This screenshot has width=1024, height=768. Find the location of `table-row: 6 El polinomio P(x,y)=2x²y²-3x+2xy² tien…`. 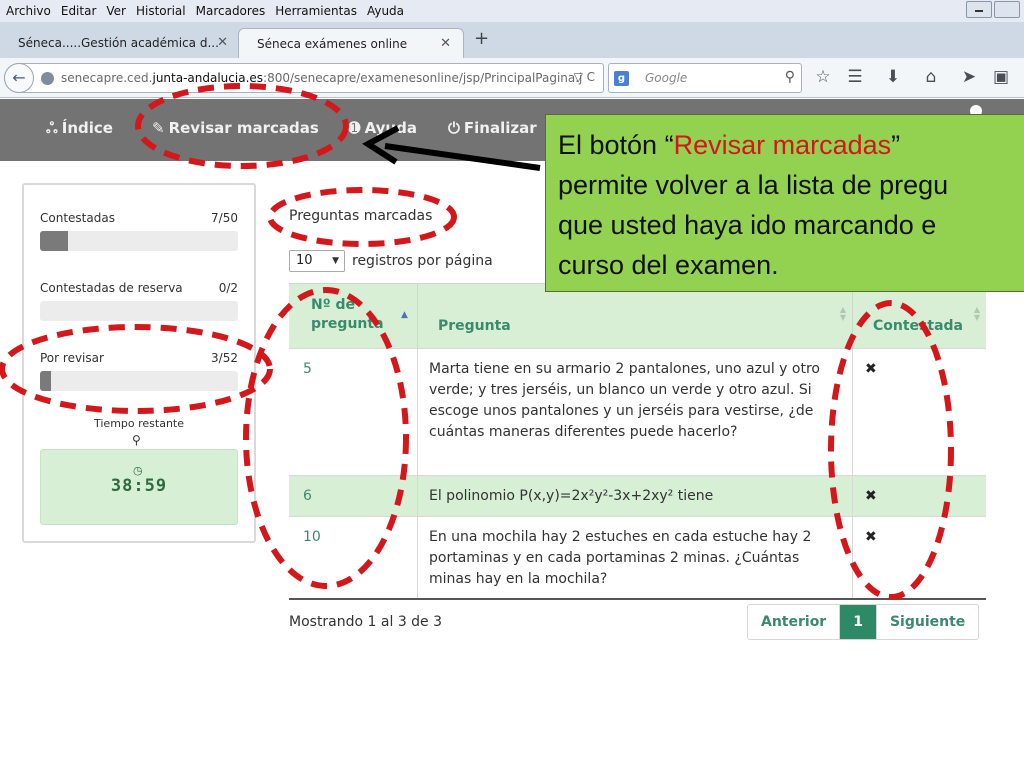

table-row: 6 El polinomio P(x,y)=2x²y²-3x+2xy² tien… is located at coordinates (637, 495).